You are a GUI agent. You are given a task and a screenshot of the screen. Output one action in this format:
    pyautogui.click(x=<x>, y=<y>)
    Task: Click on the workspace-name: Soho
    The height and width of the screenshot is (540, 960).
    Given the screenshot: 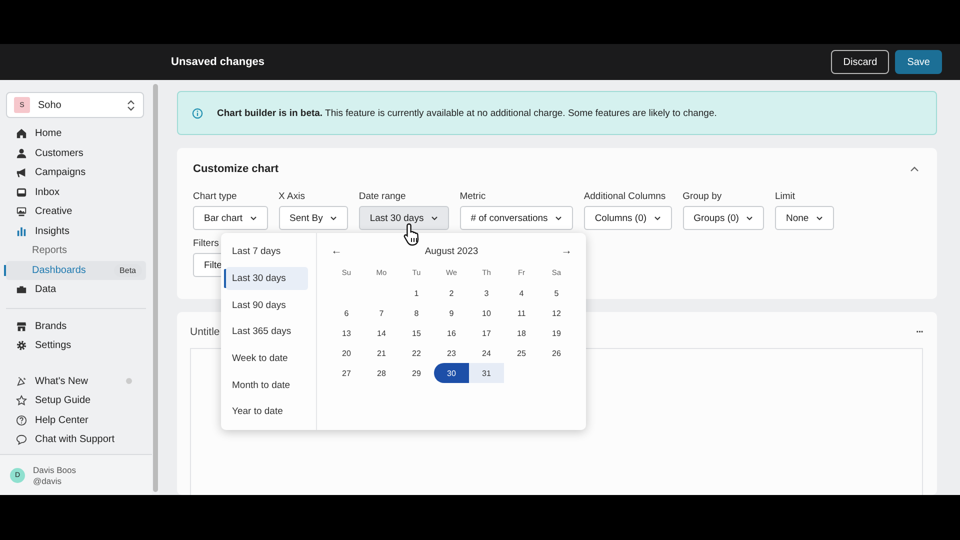 What is the action you would take?
    pyautogui.click(x=50, y=105)
    